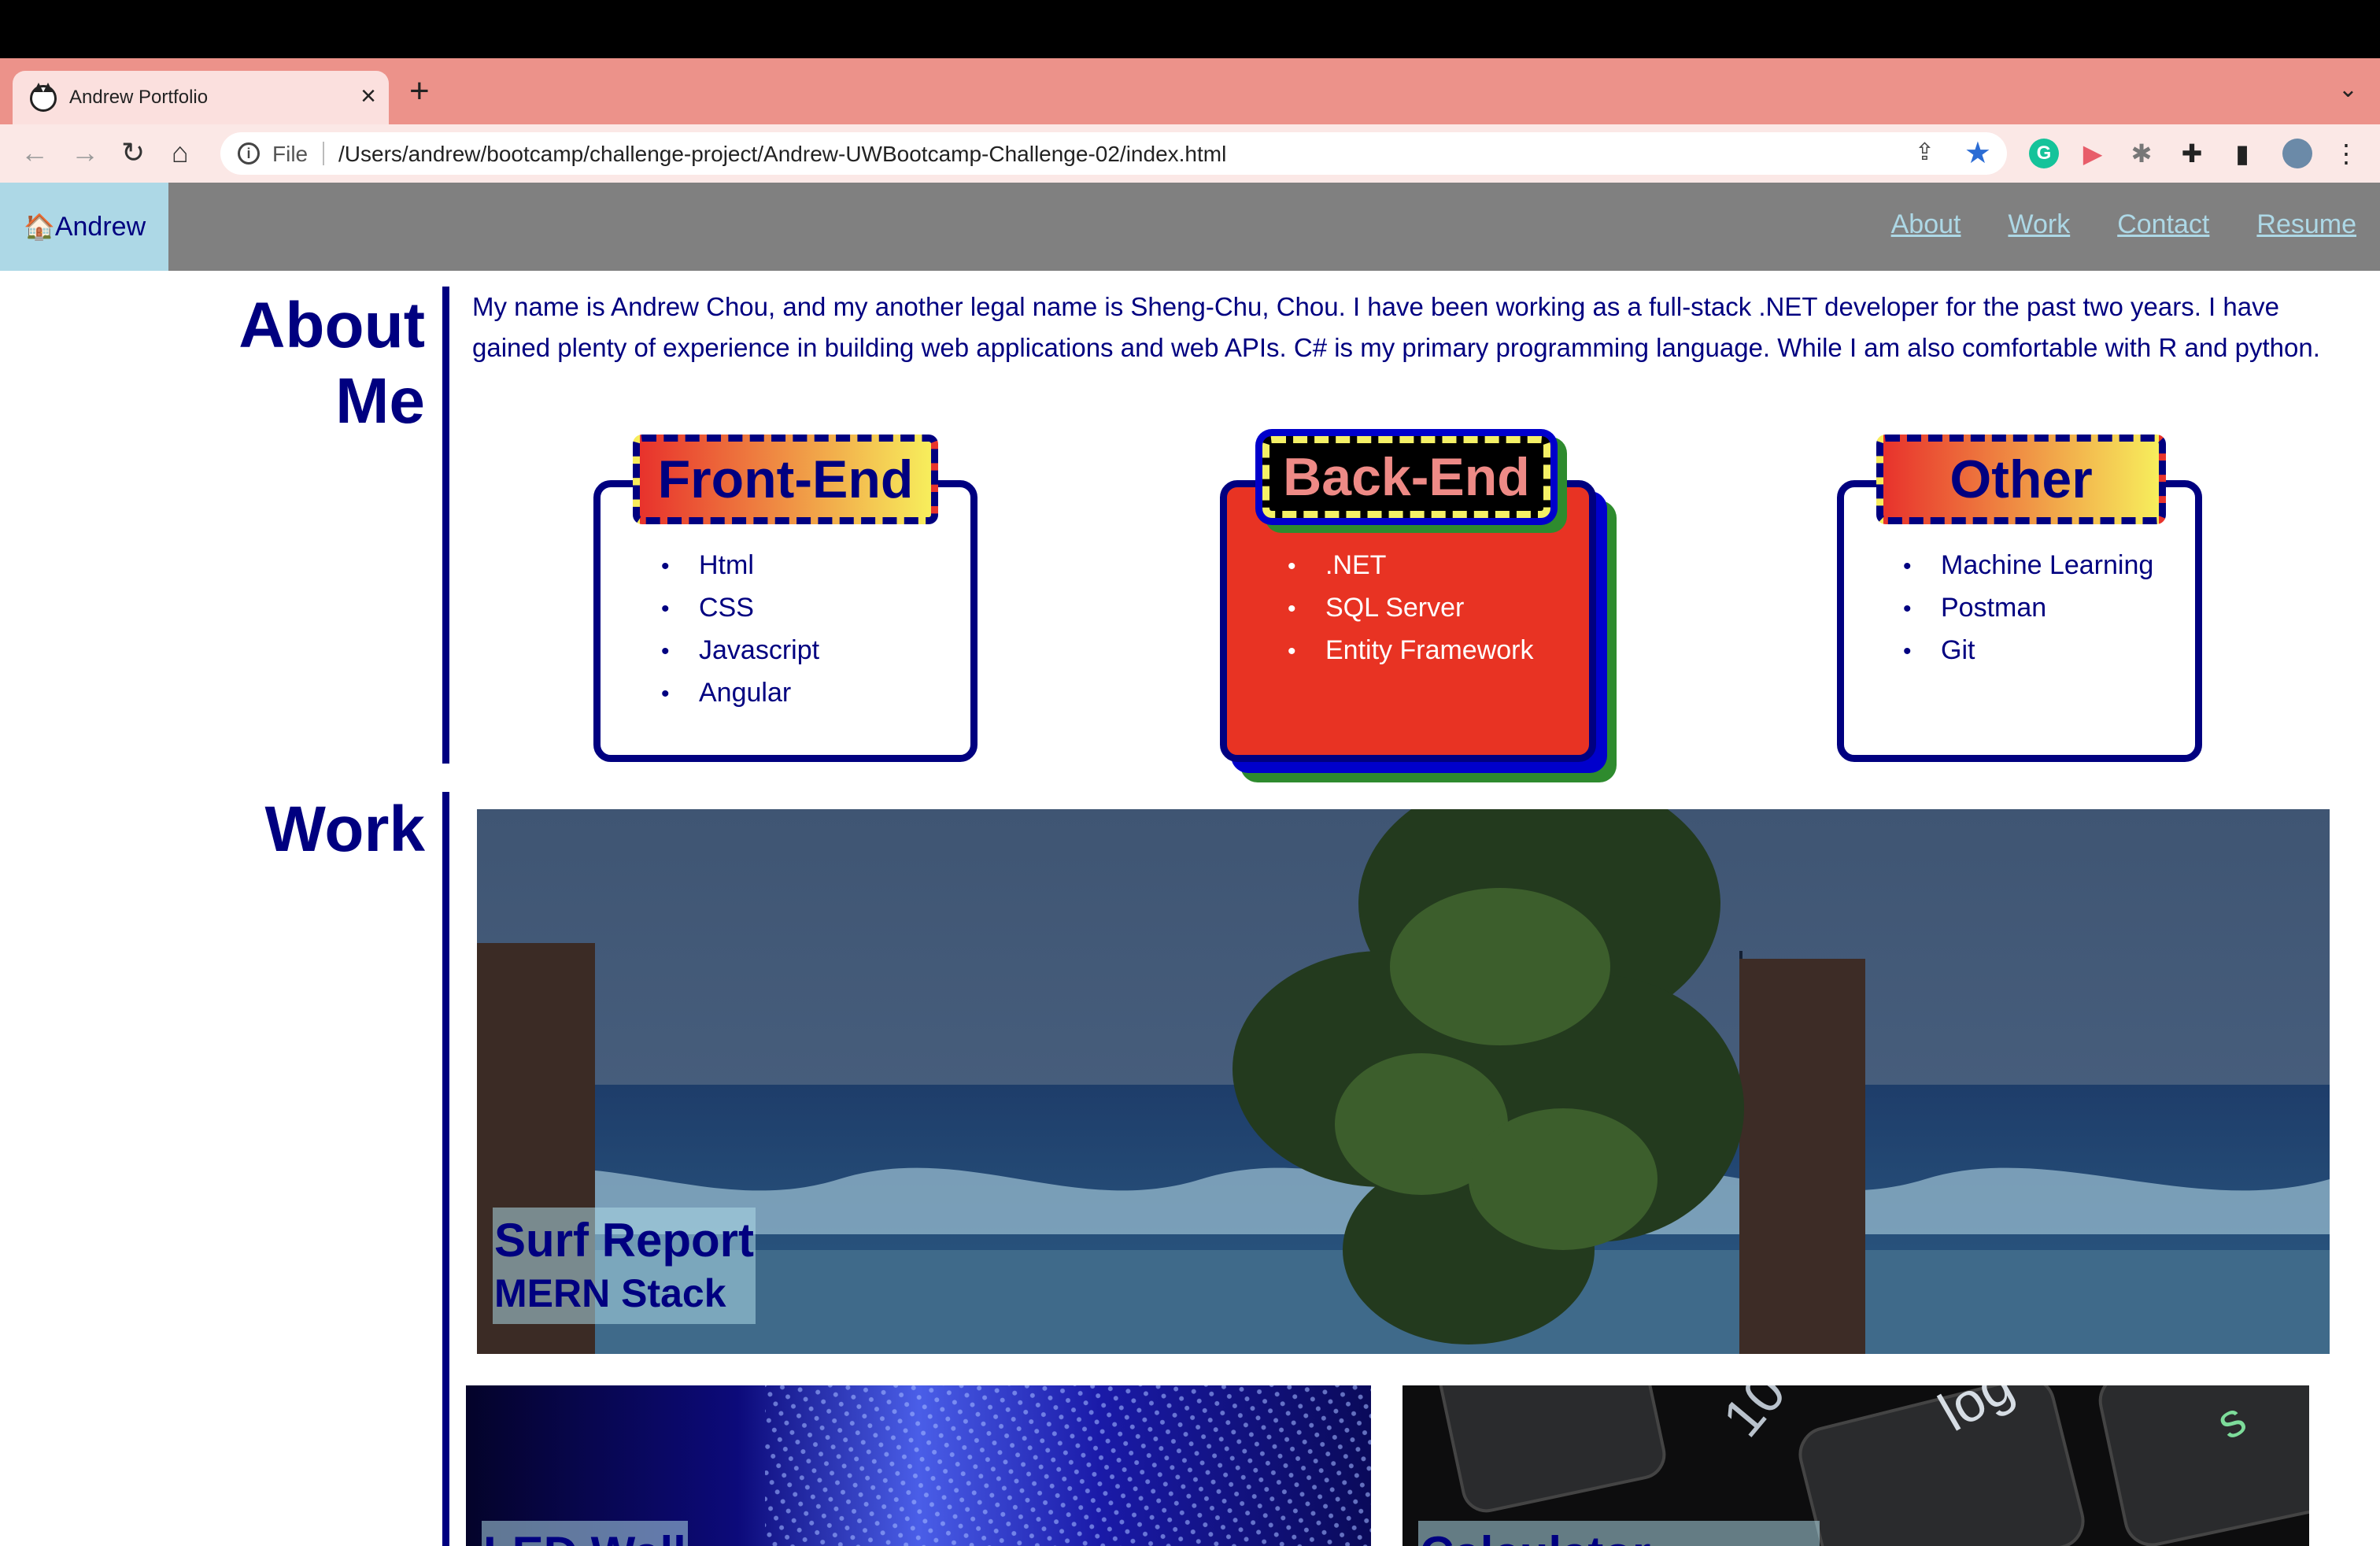 This screenshot has width=2380, height=1546. What do you see at coordinates (1925, 152) in the screenshot?
I see `share-icon: ⇪` at bounding box center [1925, 152].